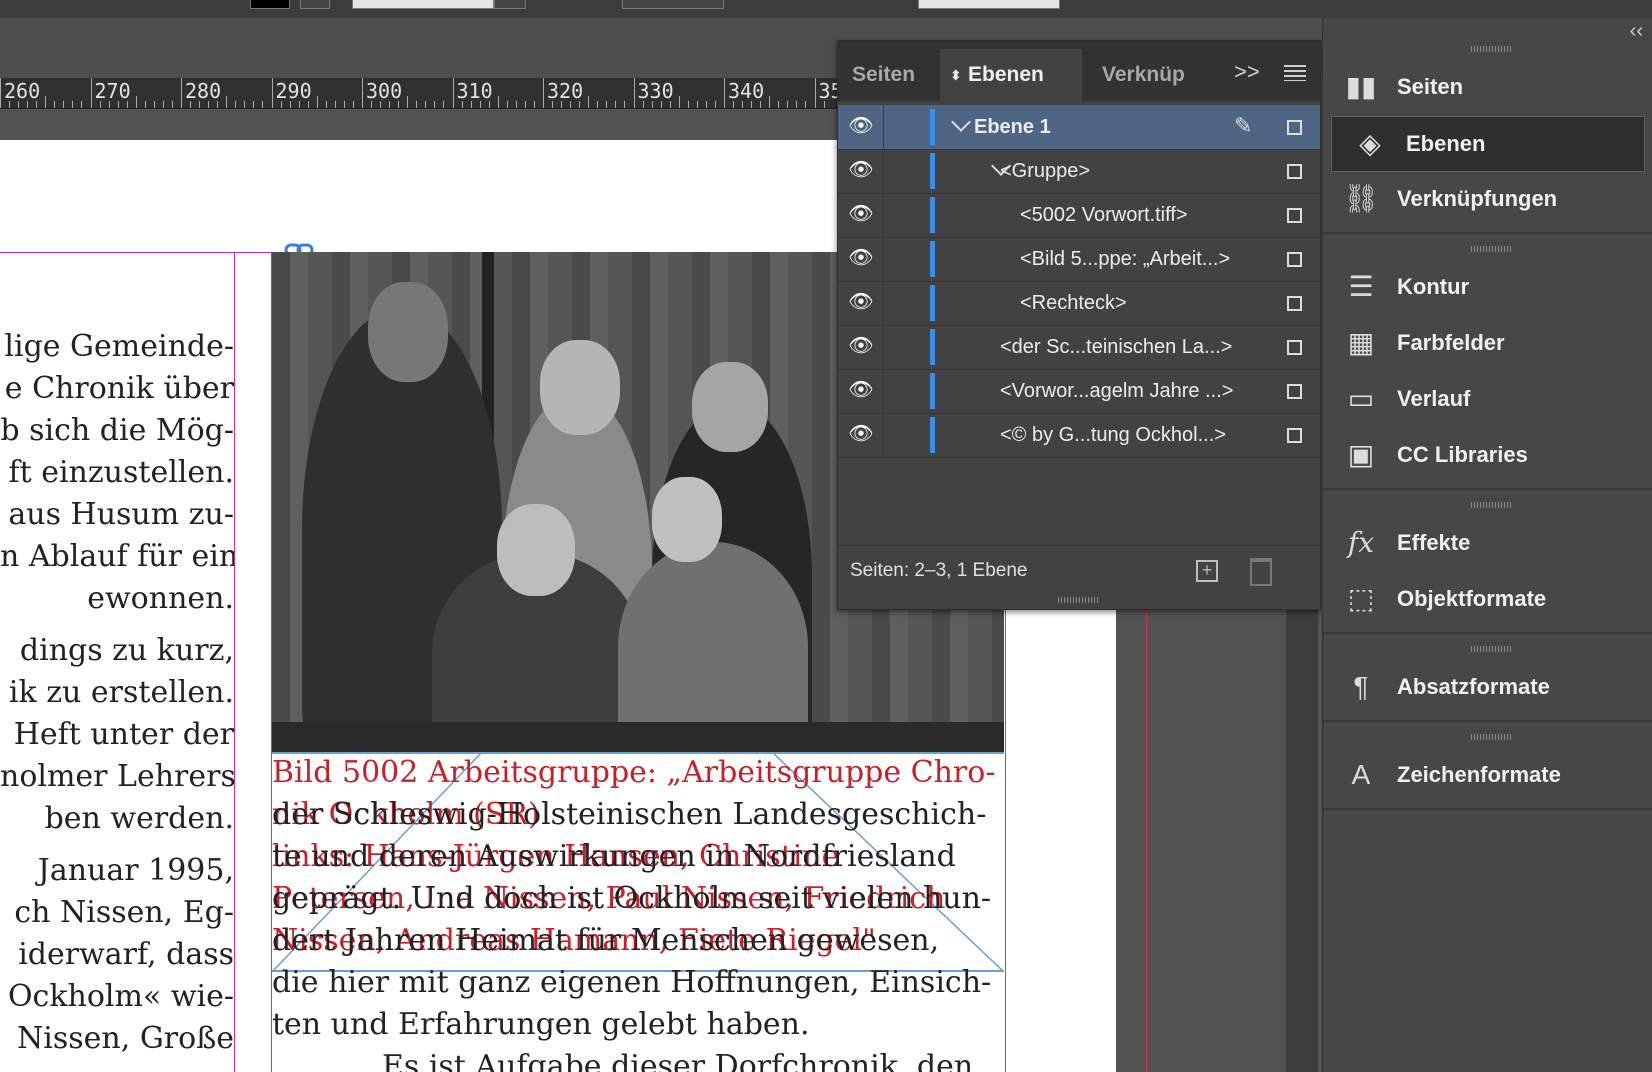 Image resolution: width=1652 pixels, height=1072 pixels. What do you see at coordinates (420, 93) in the screenshot?
I see `horizontal-ruler: 26027028029030031032033034035` at bounding box center [420, 93].